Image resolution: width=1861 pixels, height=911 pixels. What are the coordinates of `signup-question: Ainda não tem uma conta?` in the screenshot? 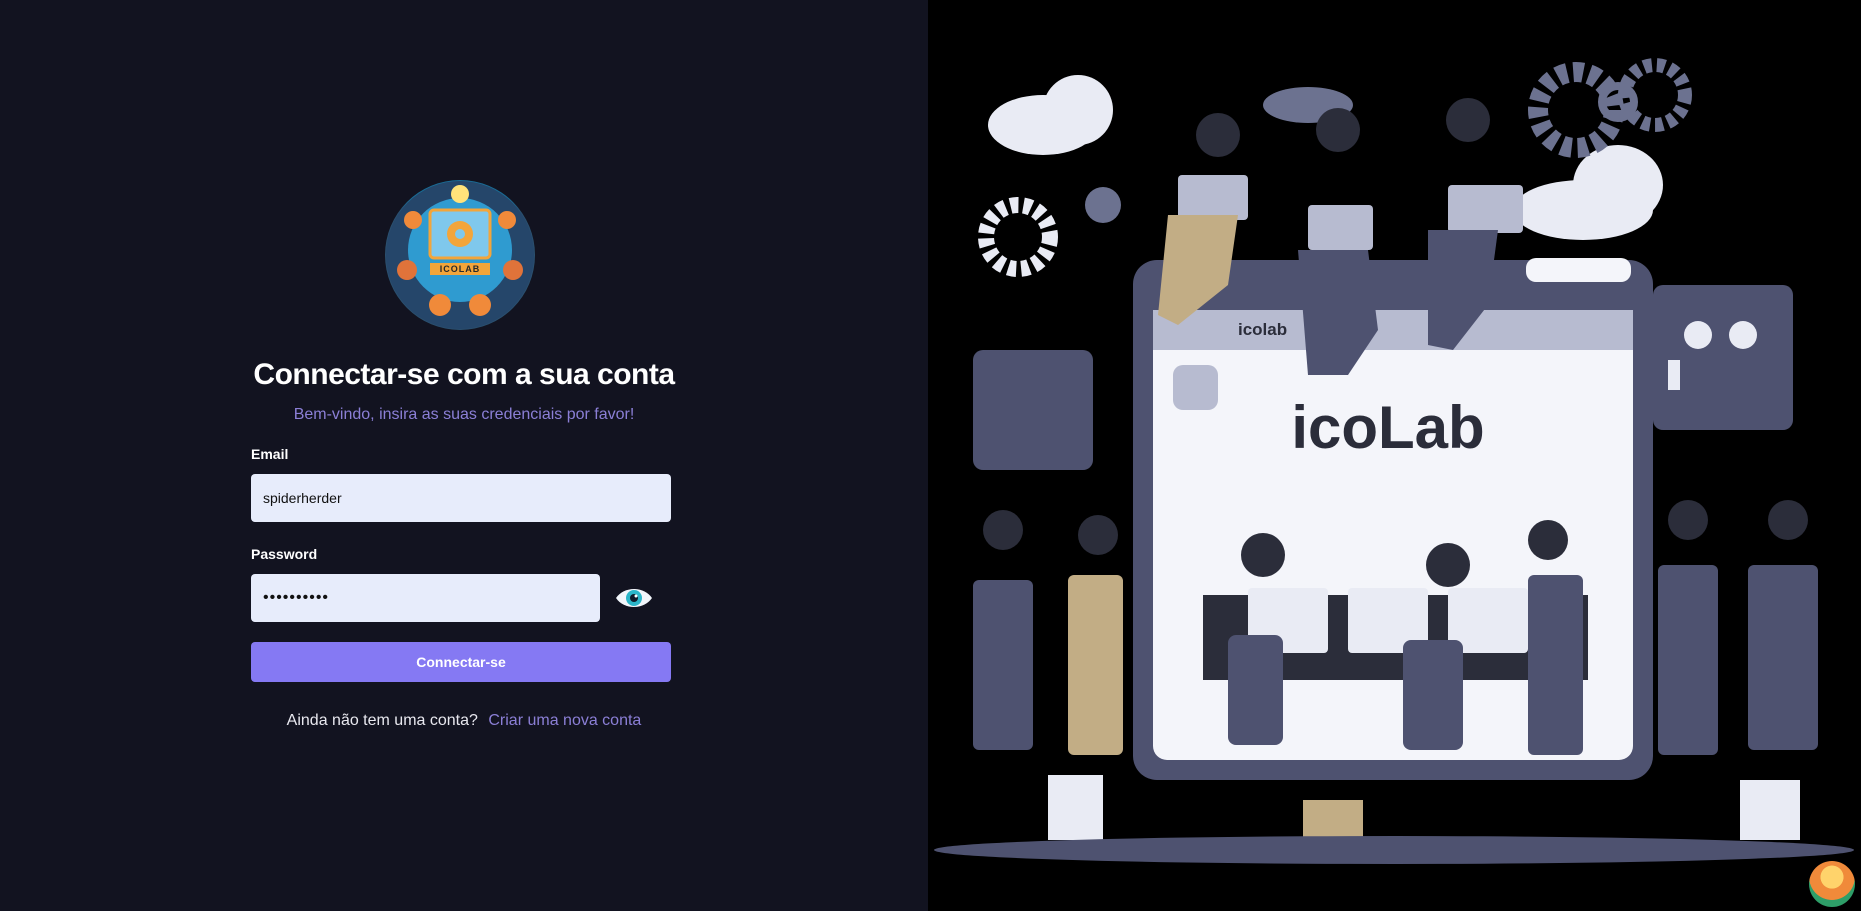 It's located at (382, 720).